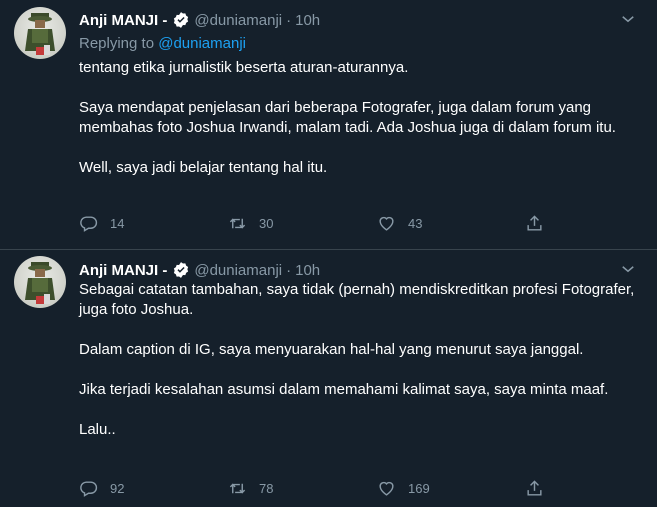  I want to click on tweet-paragraph: Lalu.., so click(97, 429).